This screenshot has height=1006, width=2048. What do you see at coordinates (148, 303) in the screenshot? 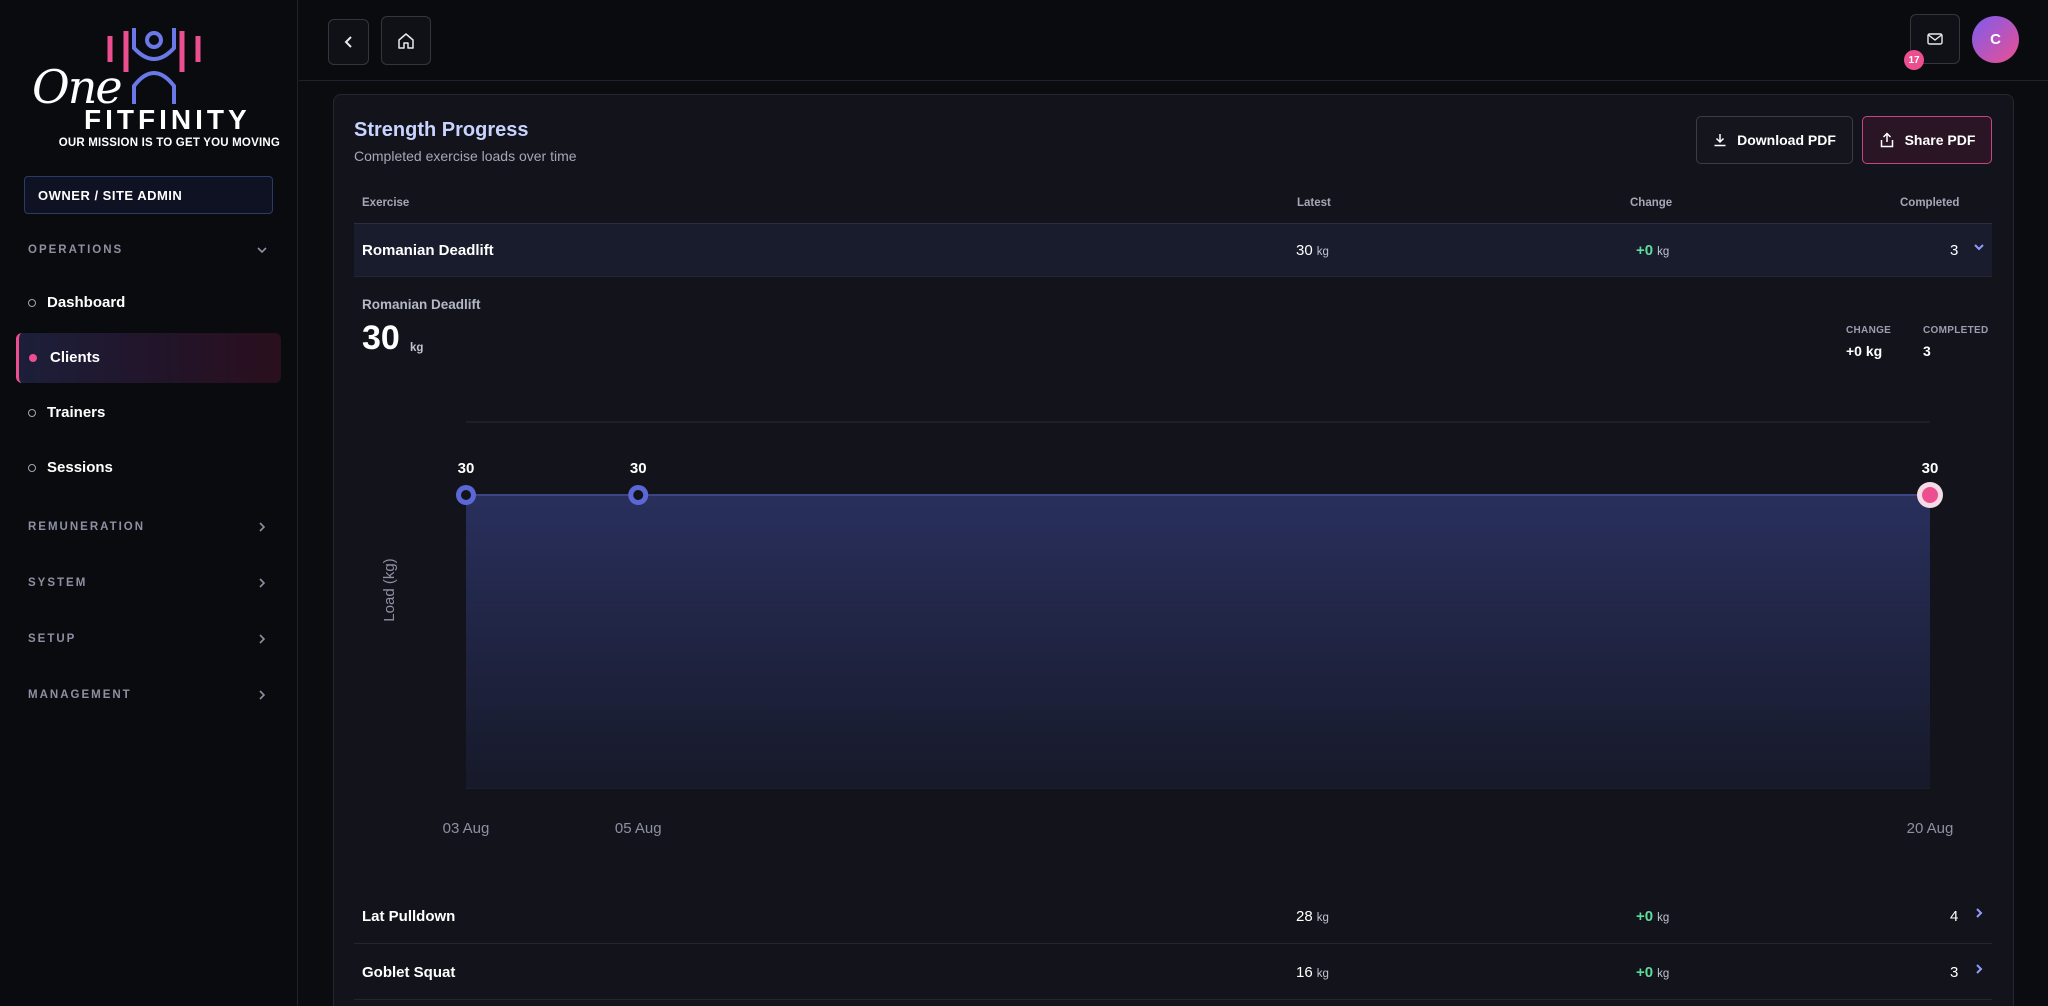
I see `sidebar-item-dashboard: Dashboard` at bounding box center [148, 303].